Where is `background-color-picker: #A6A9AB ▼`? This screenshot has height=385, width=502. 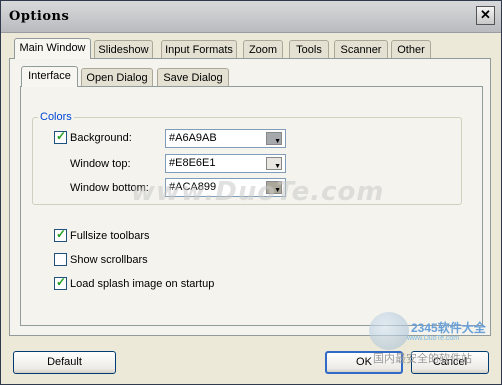 background-color-picker: #A6A9AB ▼ is located at coordinates (225, 138).